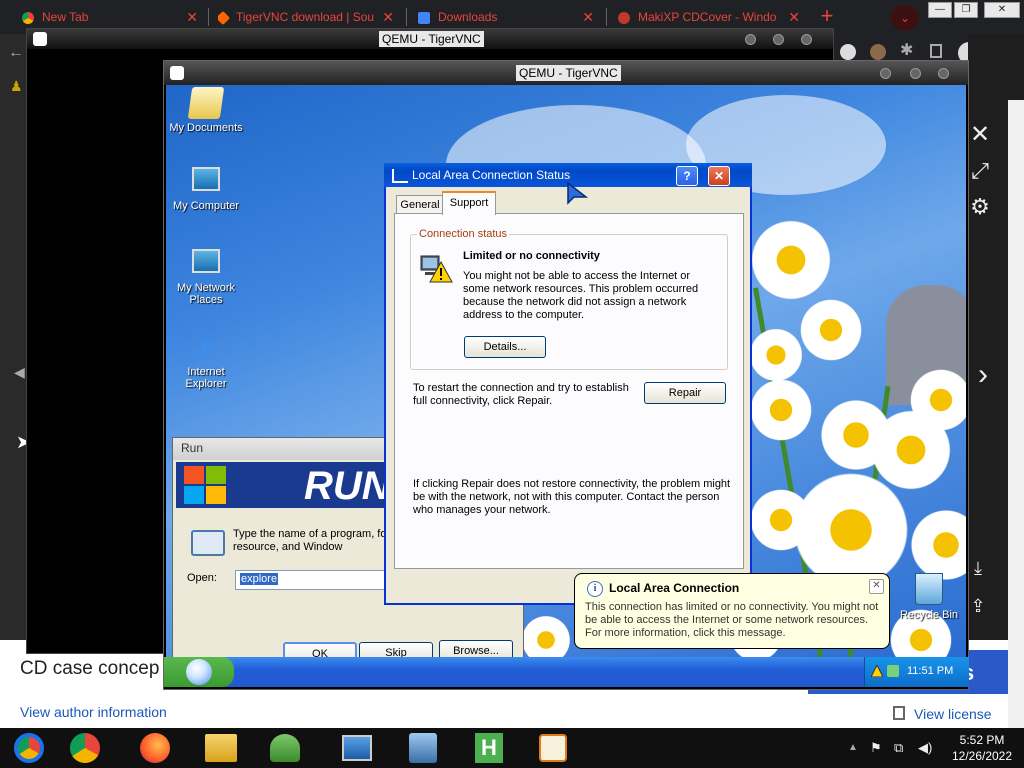 Image resolution: width=1024 pixels, height=768 pixels. I want to click on chevron-right-icon: ›, so click(983, 375).